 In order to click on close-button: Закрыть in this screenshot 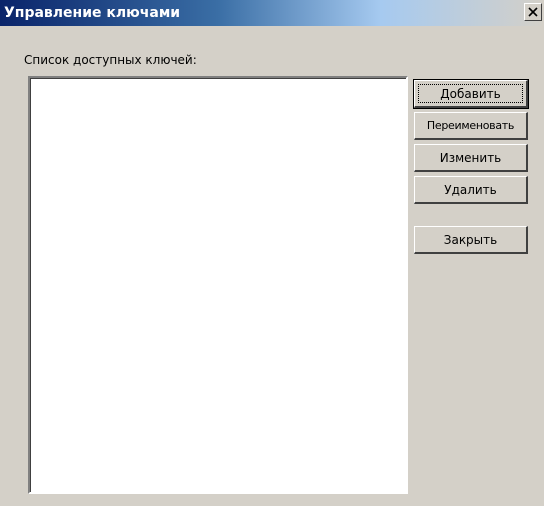, I will do `click(471, 240)`.